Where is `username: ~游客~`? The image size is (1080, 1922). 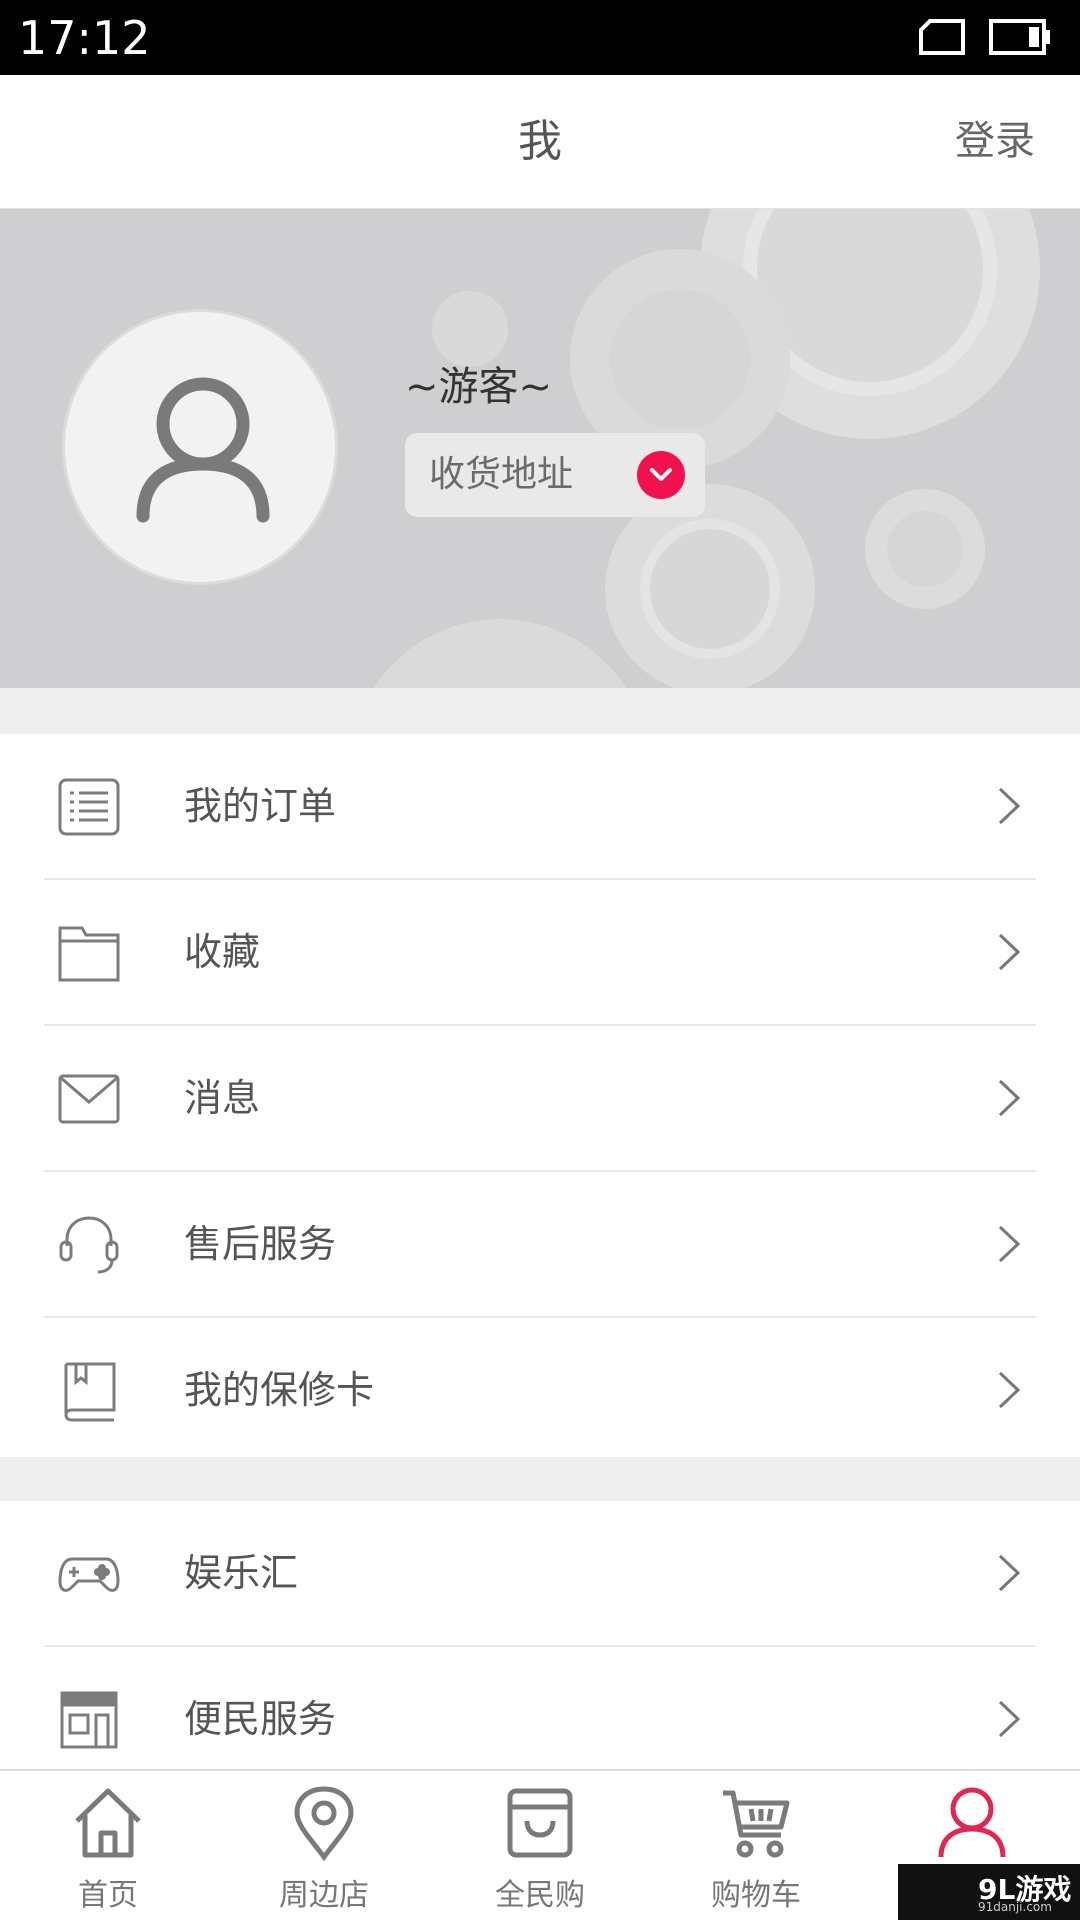 username: ~游客~ is located at coordinates (479, 387).